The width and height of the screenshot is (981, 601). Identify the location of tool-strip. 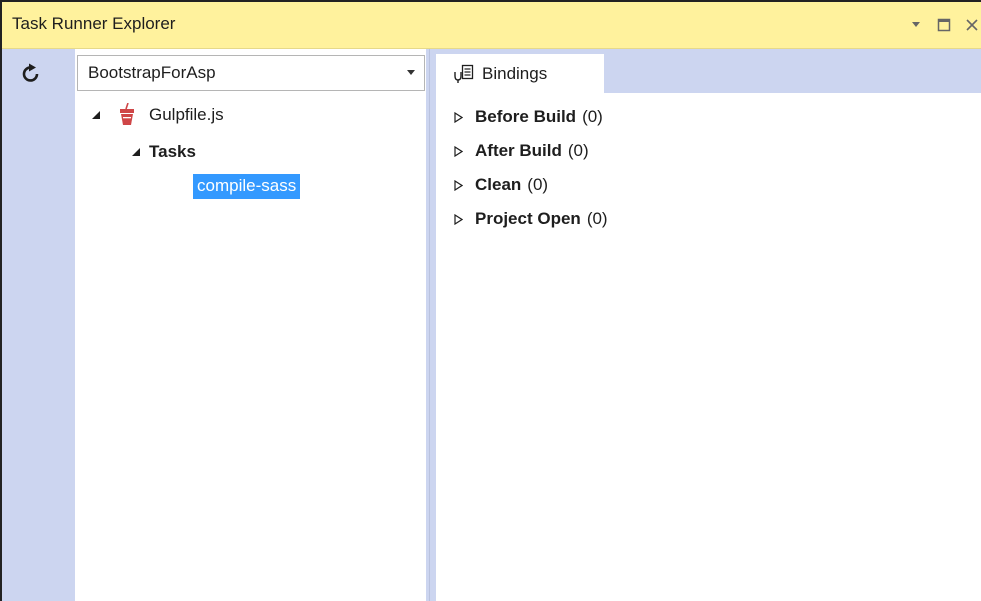
(38, 325).